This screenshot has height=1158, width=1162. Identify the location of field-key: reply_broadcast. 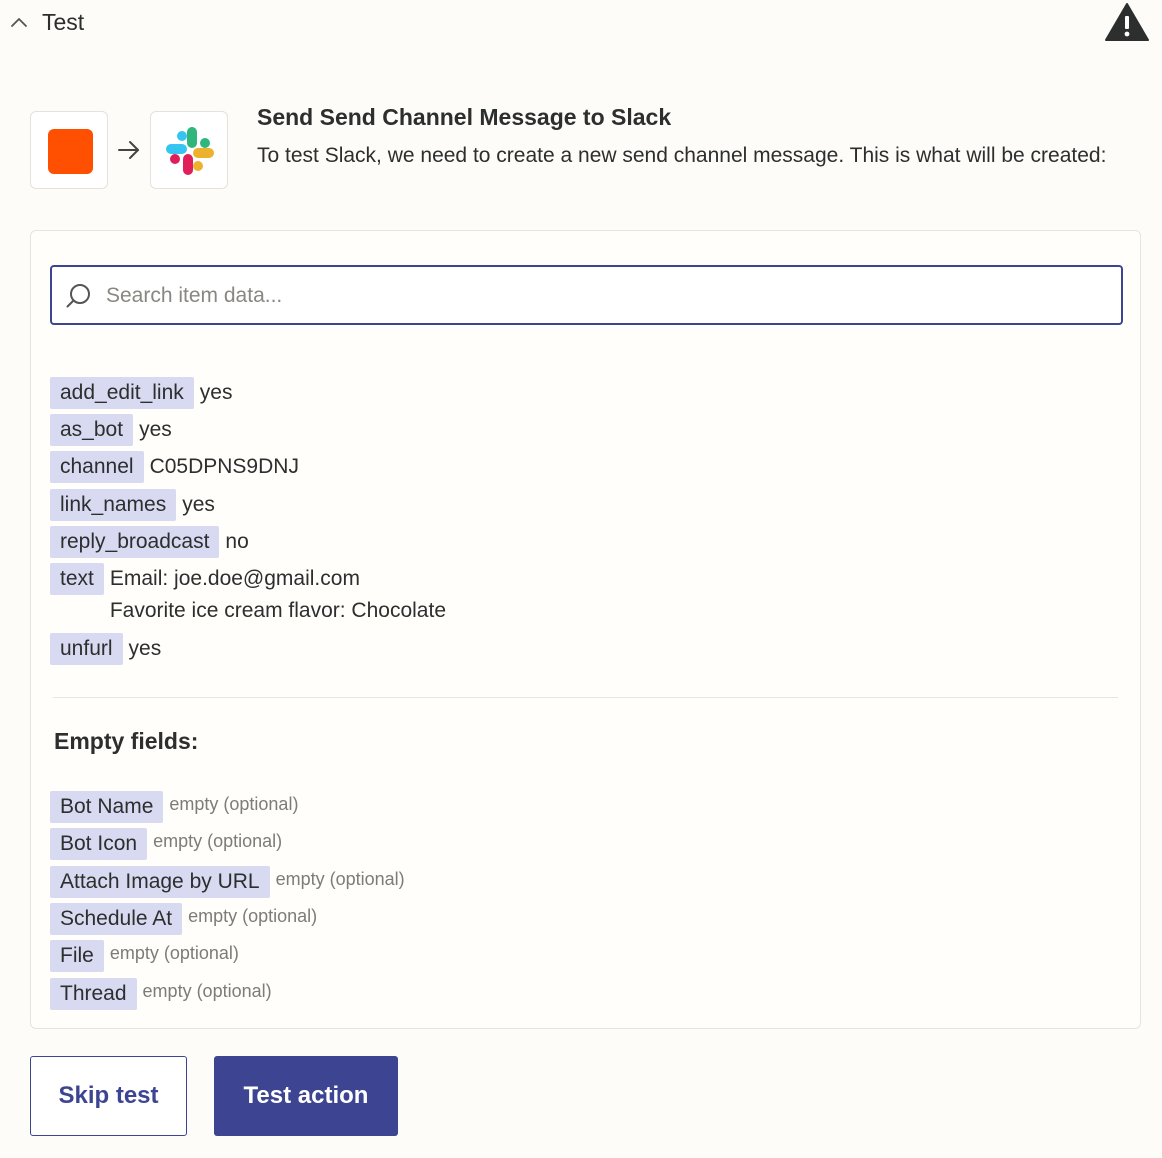
(135, 542).